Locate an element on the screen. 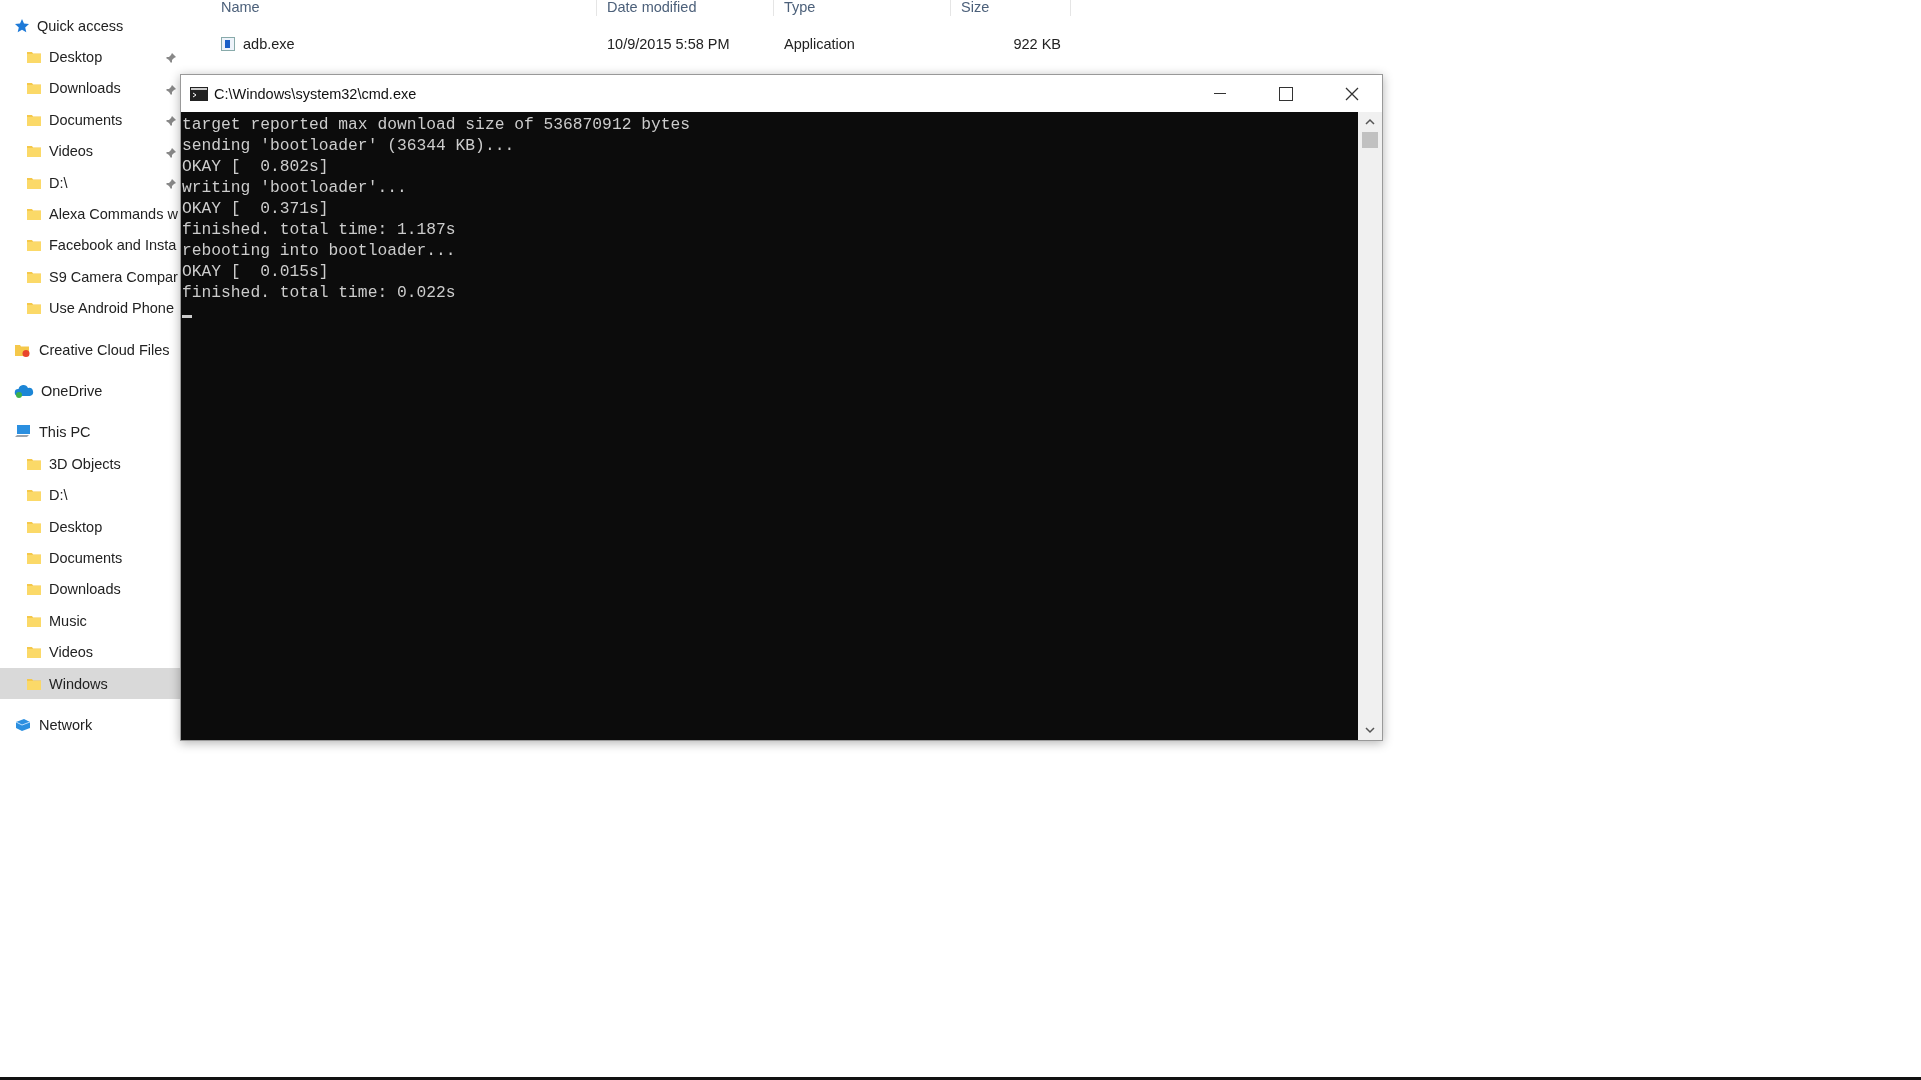  console-line: OKAY [ 0.802s] is located at coordinates (256, 166).